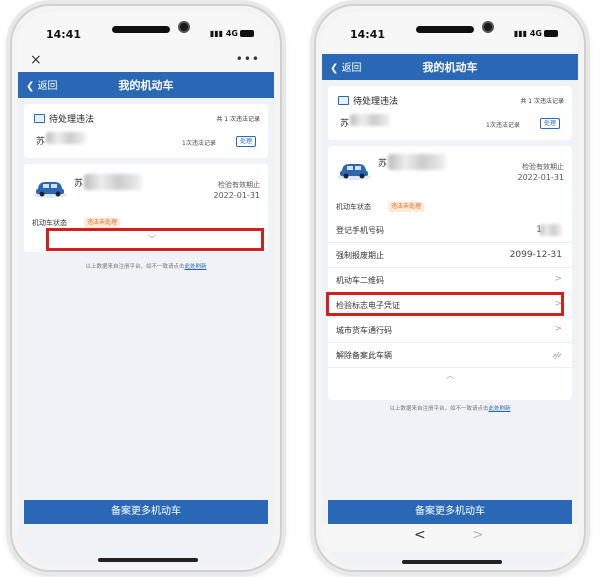  Describe the element at coordinates (450, 355) in the screenshot. I see `detail-row-unregister: 解除备案此车辆` at that location.